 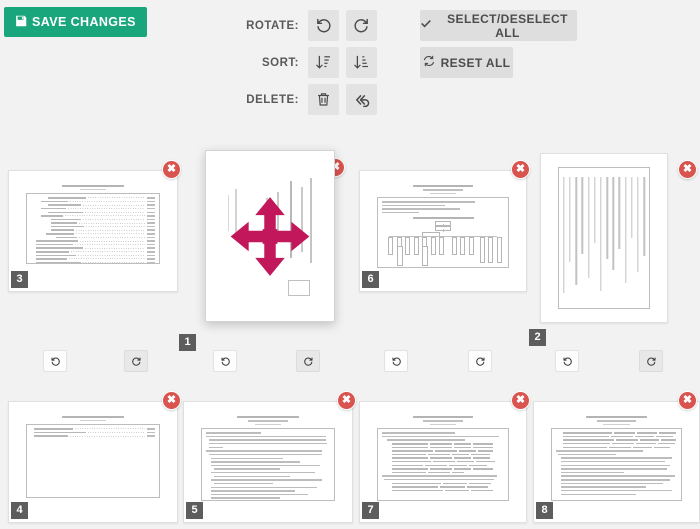 What do you see at coordinates (21, 22) in the screenshot?
I see `floppy-disk-icon` at bounding box center [21, 22].